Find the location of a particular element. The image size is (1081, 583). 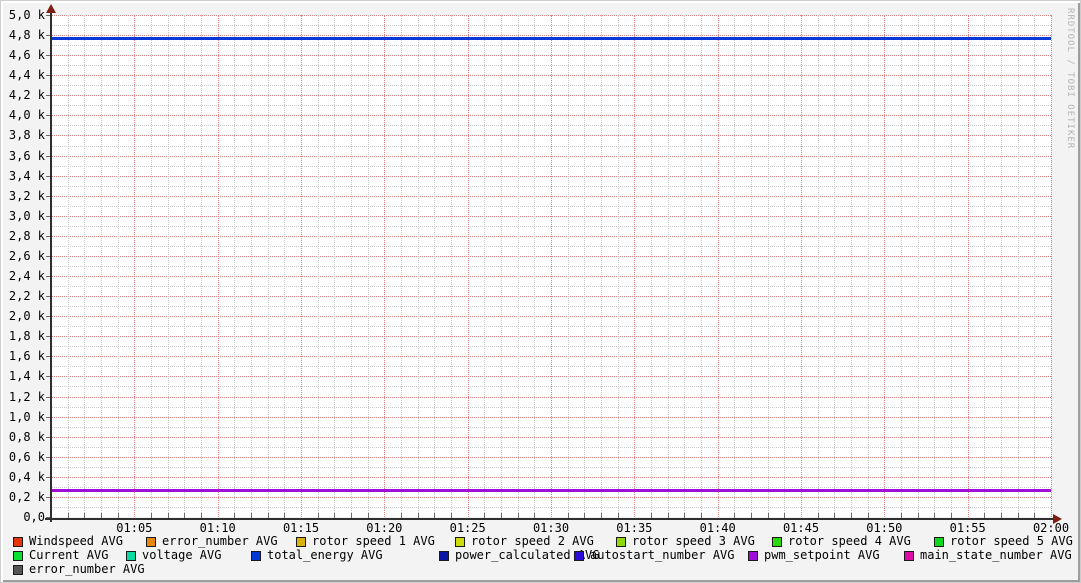

y-axis-label: 4,6 k is located at coordinates (26, 55).